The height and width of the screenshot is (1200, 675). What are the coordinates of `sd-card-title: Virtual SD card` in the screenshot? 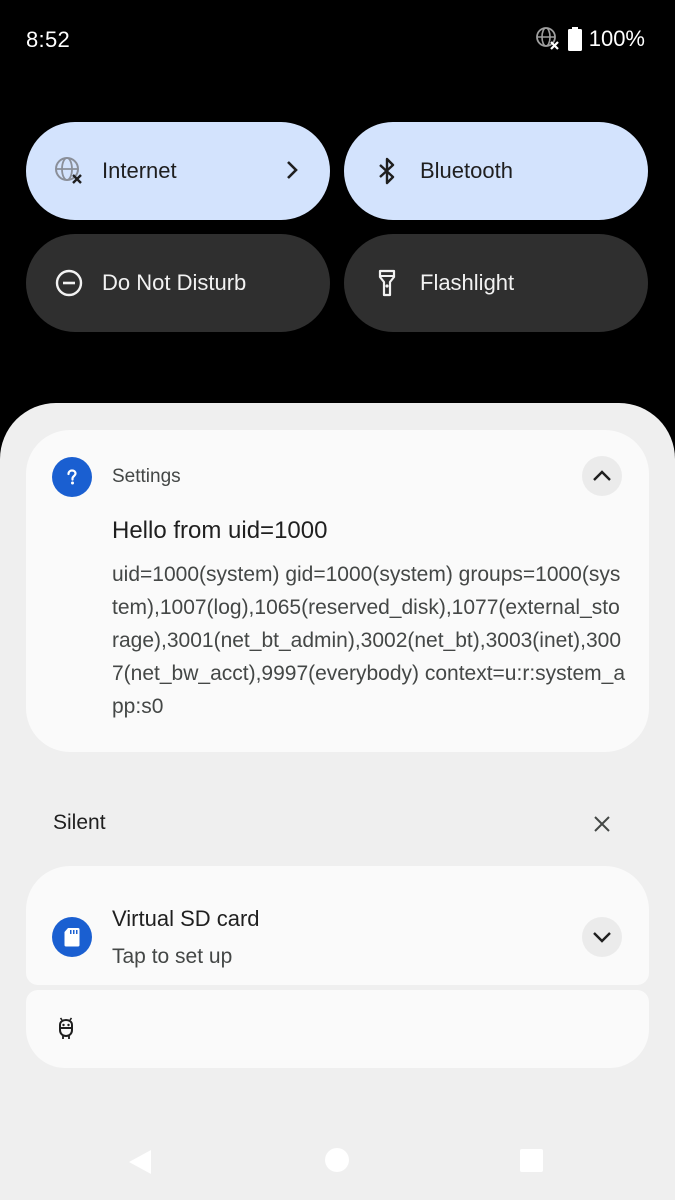 It's located at (186, 918).